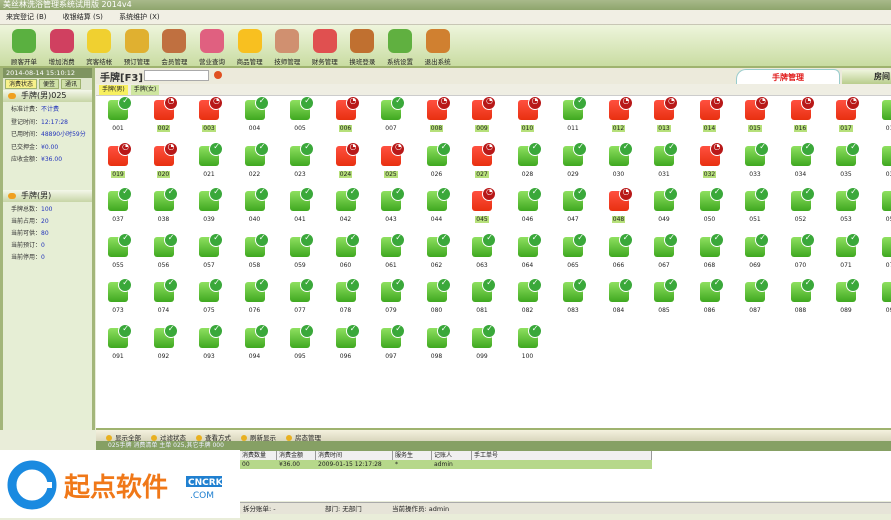  I want to click on card-007: ✓007, so click(391, 116).